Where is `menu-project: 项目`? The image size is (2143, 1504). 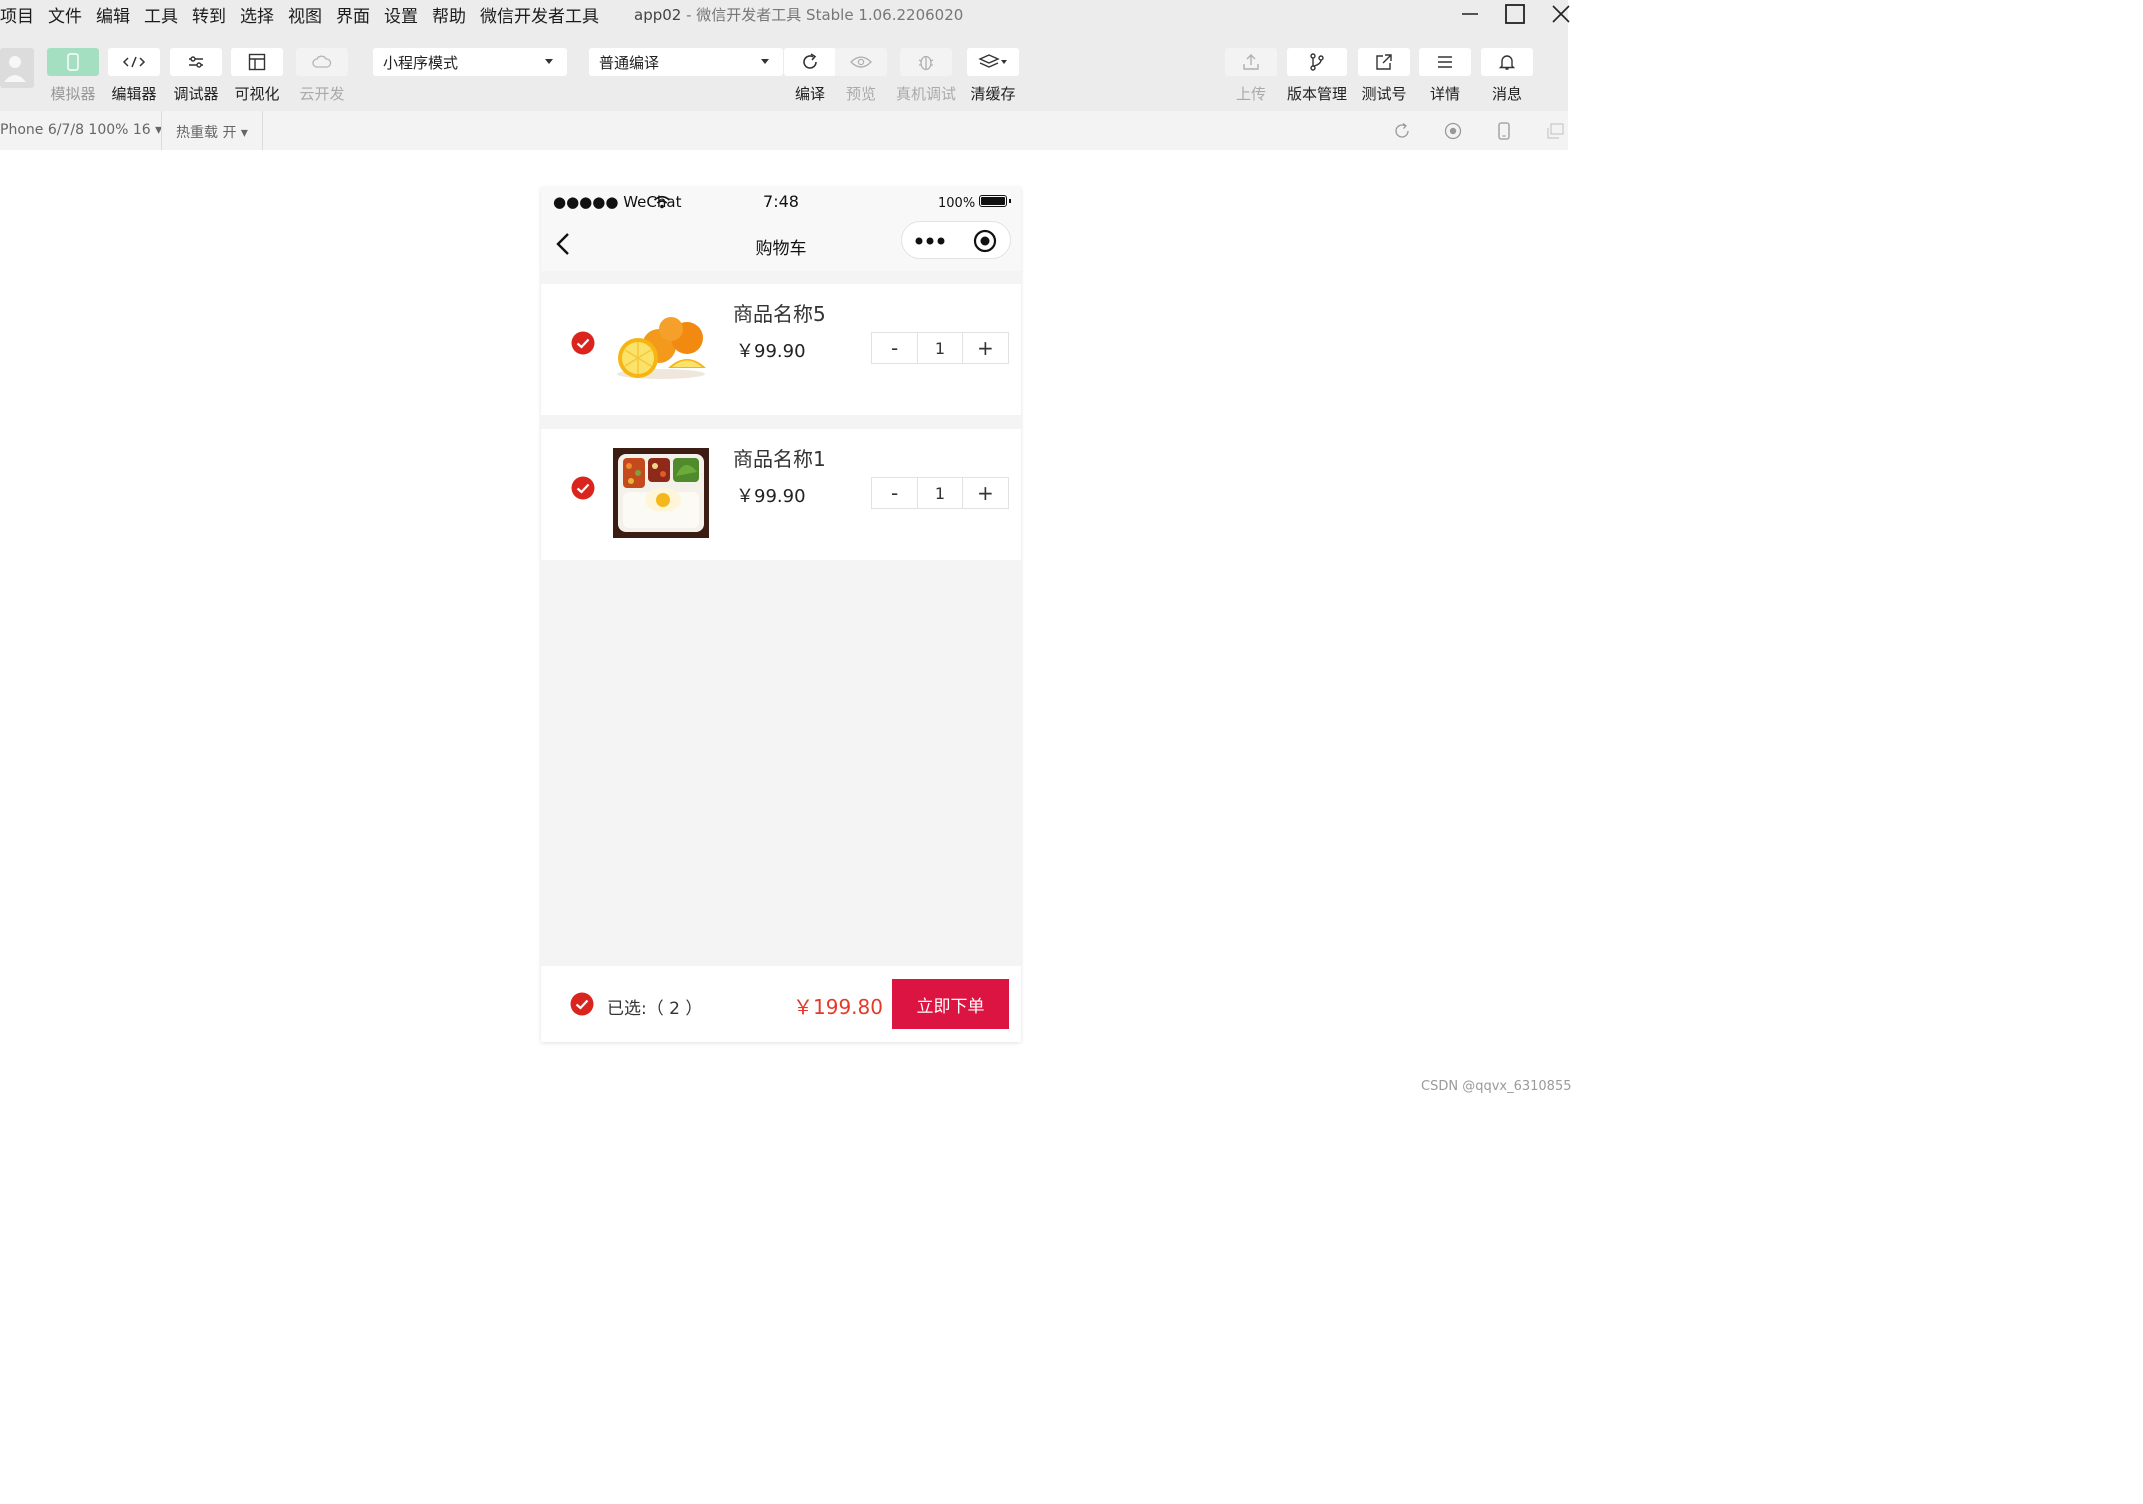 menu-project: 项目 is located at coordinates (17, 14).